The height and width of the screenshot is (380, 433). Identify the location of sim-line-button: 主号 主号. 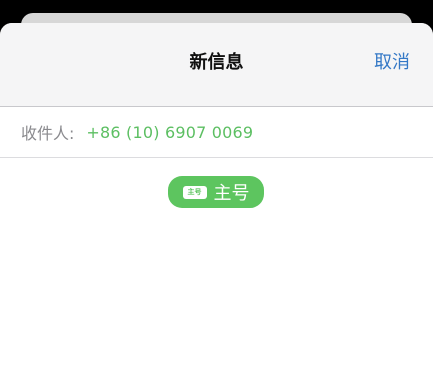
(216, 192).